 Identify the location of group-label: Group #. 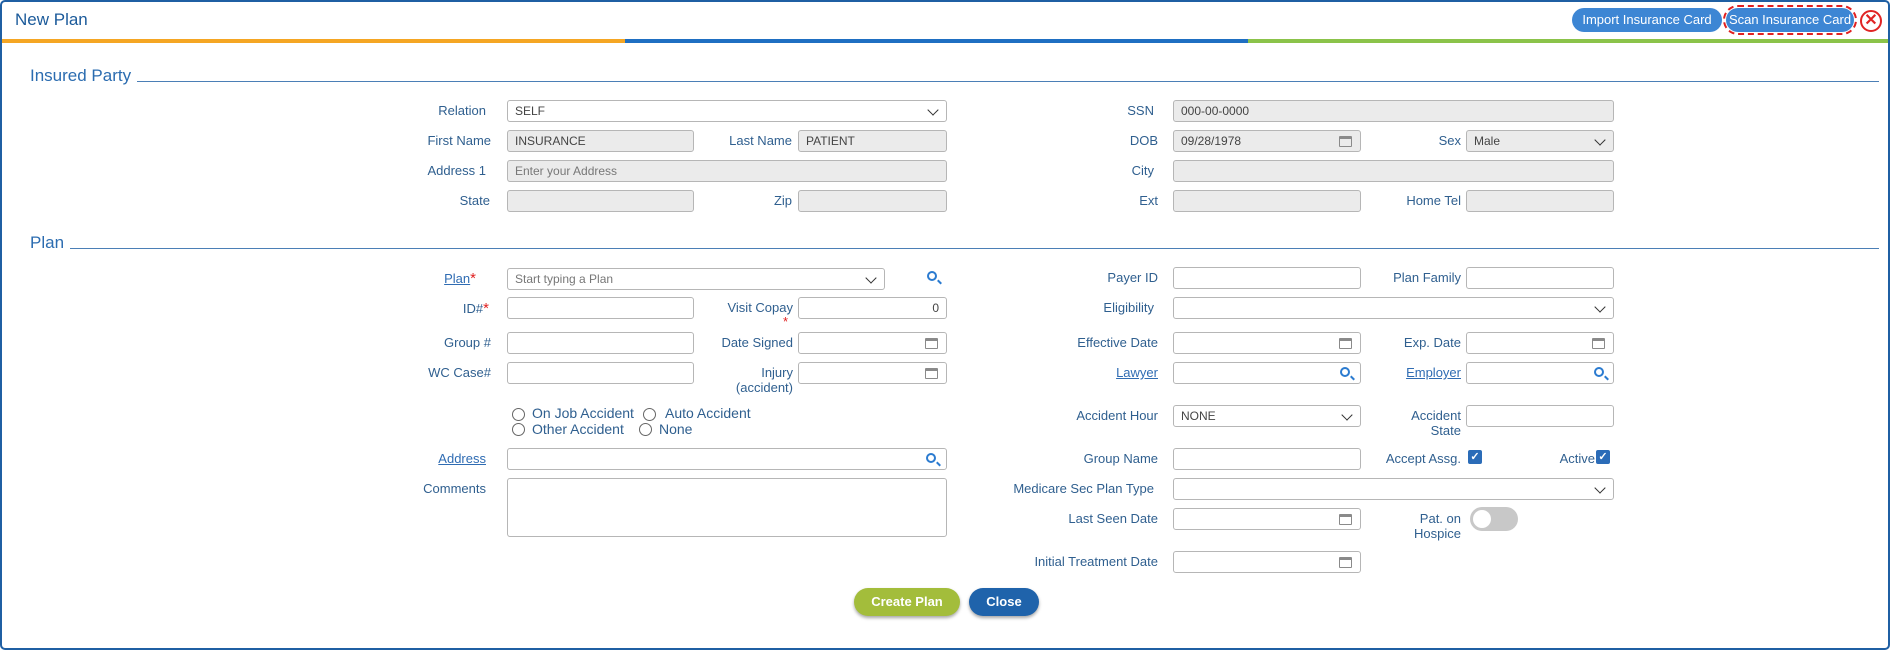
(467, 342).